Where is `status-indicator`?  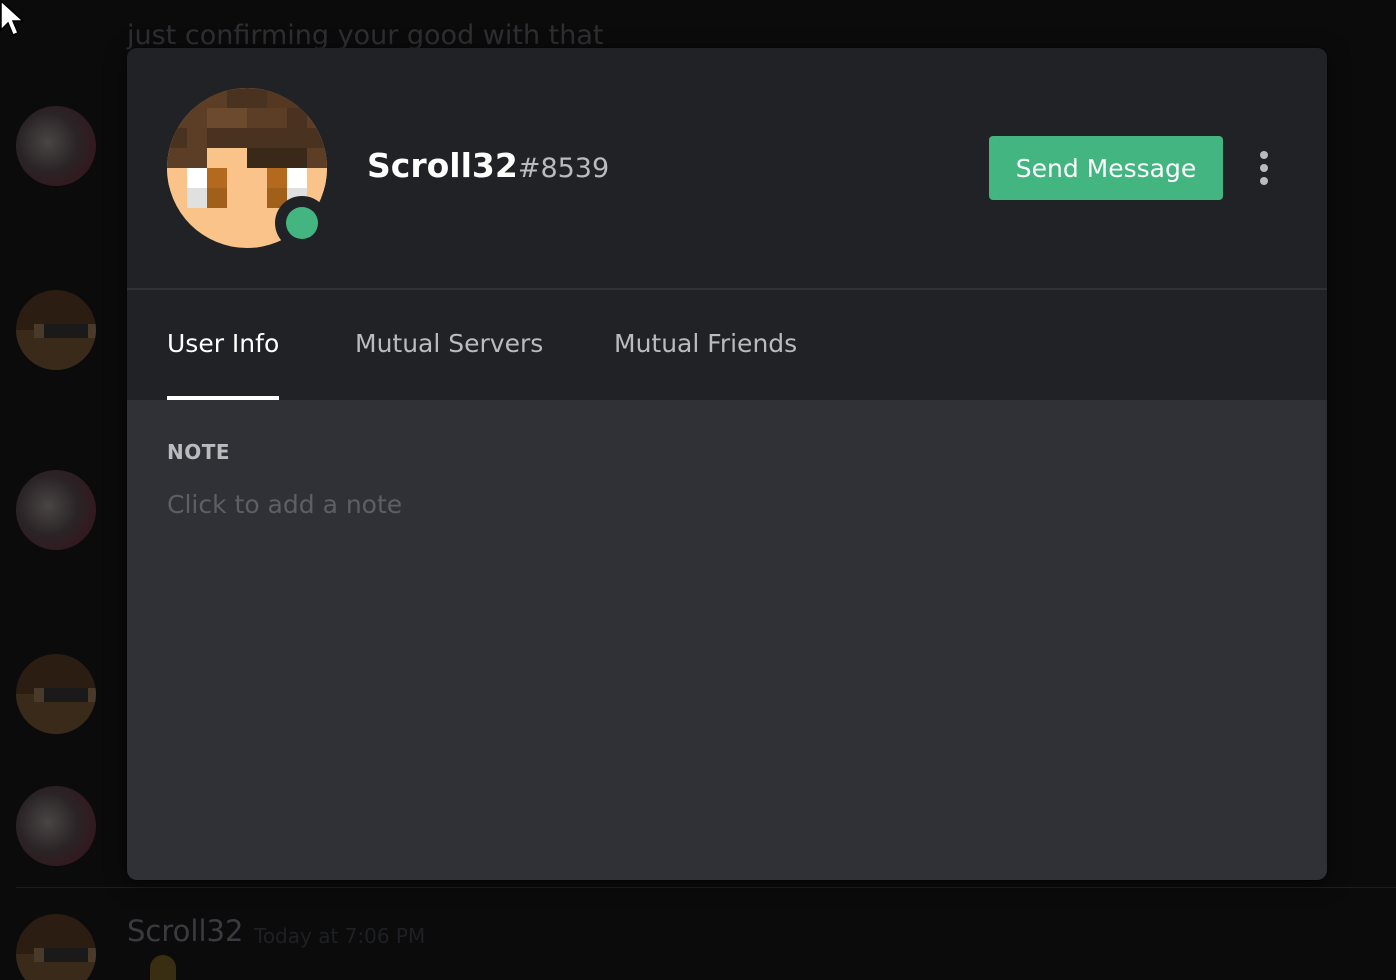 status-indicator is located at coordinates (302, 223).